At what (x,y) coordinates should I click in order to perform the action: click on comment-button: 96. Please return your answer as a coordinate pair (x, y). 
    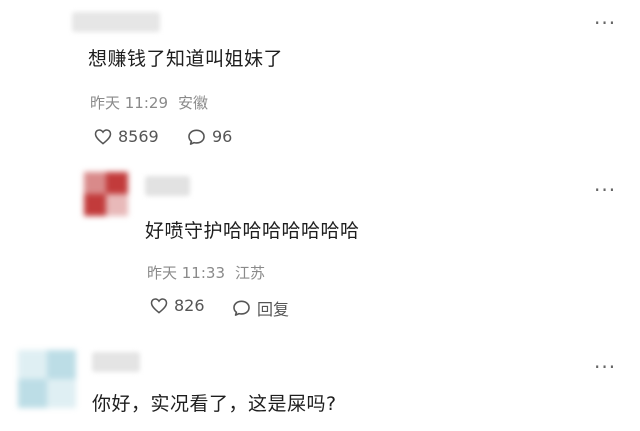
    Looking at the image, I should click on (209, 136).